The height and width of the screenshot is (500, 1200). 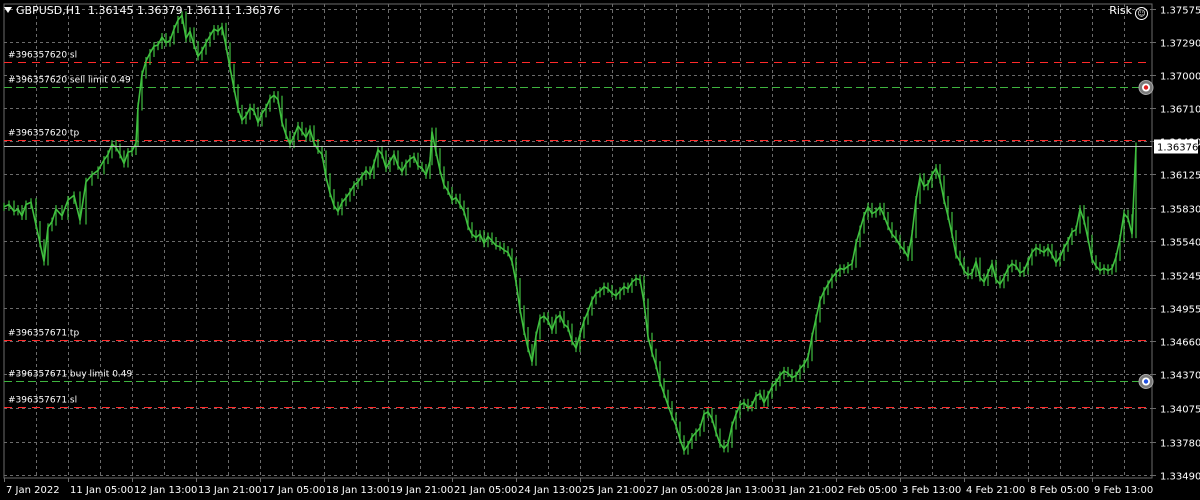 I want to click on y-tick-label: 1.34955, so click(x=1180, y=310).